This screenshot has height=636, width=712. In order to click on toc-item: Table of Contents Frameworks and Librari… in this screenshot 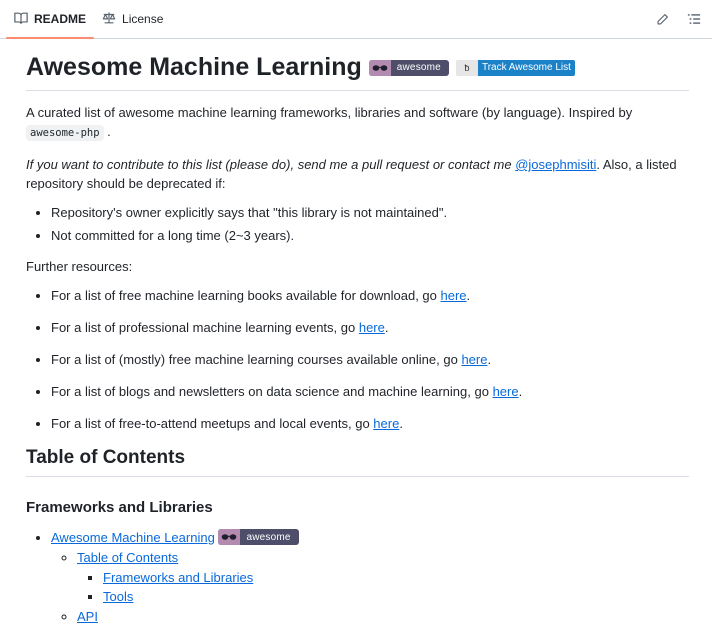, I will do `click(383, 577)`.